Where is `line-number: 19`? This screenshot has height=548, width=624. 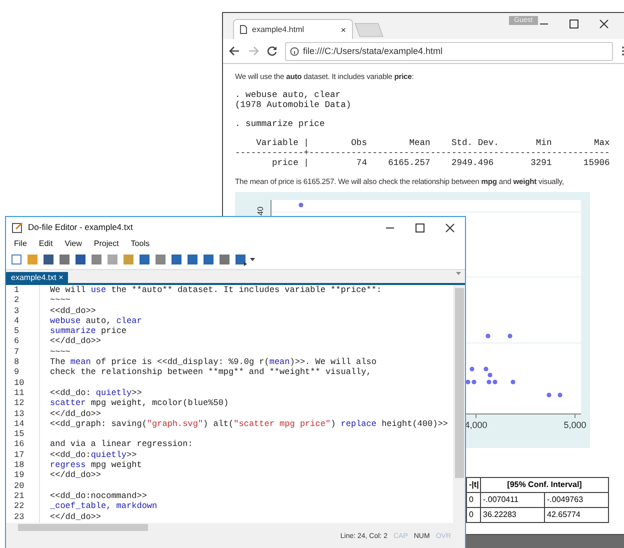
line-number: 19 is located at coordinates (20, 475).